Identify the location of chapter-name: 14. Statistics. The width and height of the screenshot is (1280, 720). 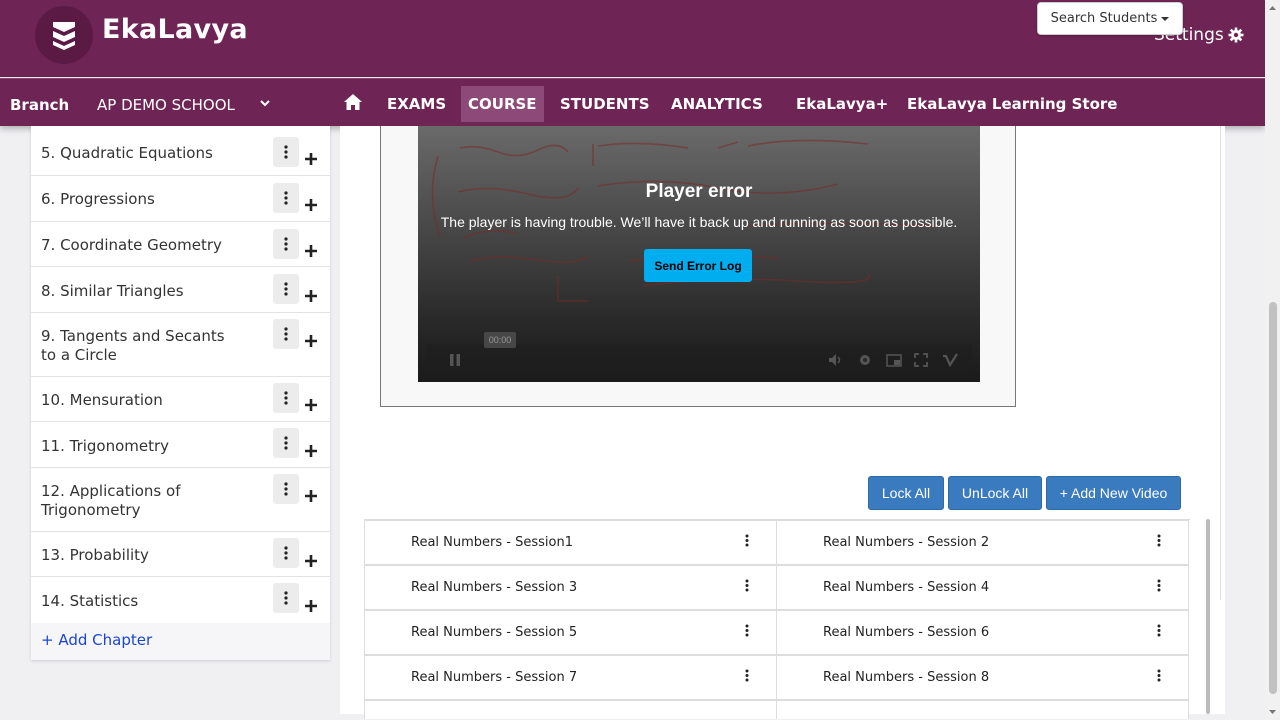
(90, 601).